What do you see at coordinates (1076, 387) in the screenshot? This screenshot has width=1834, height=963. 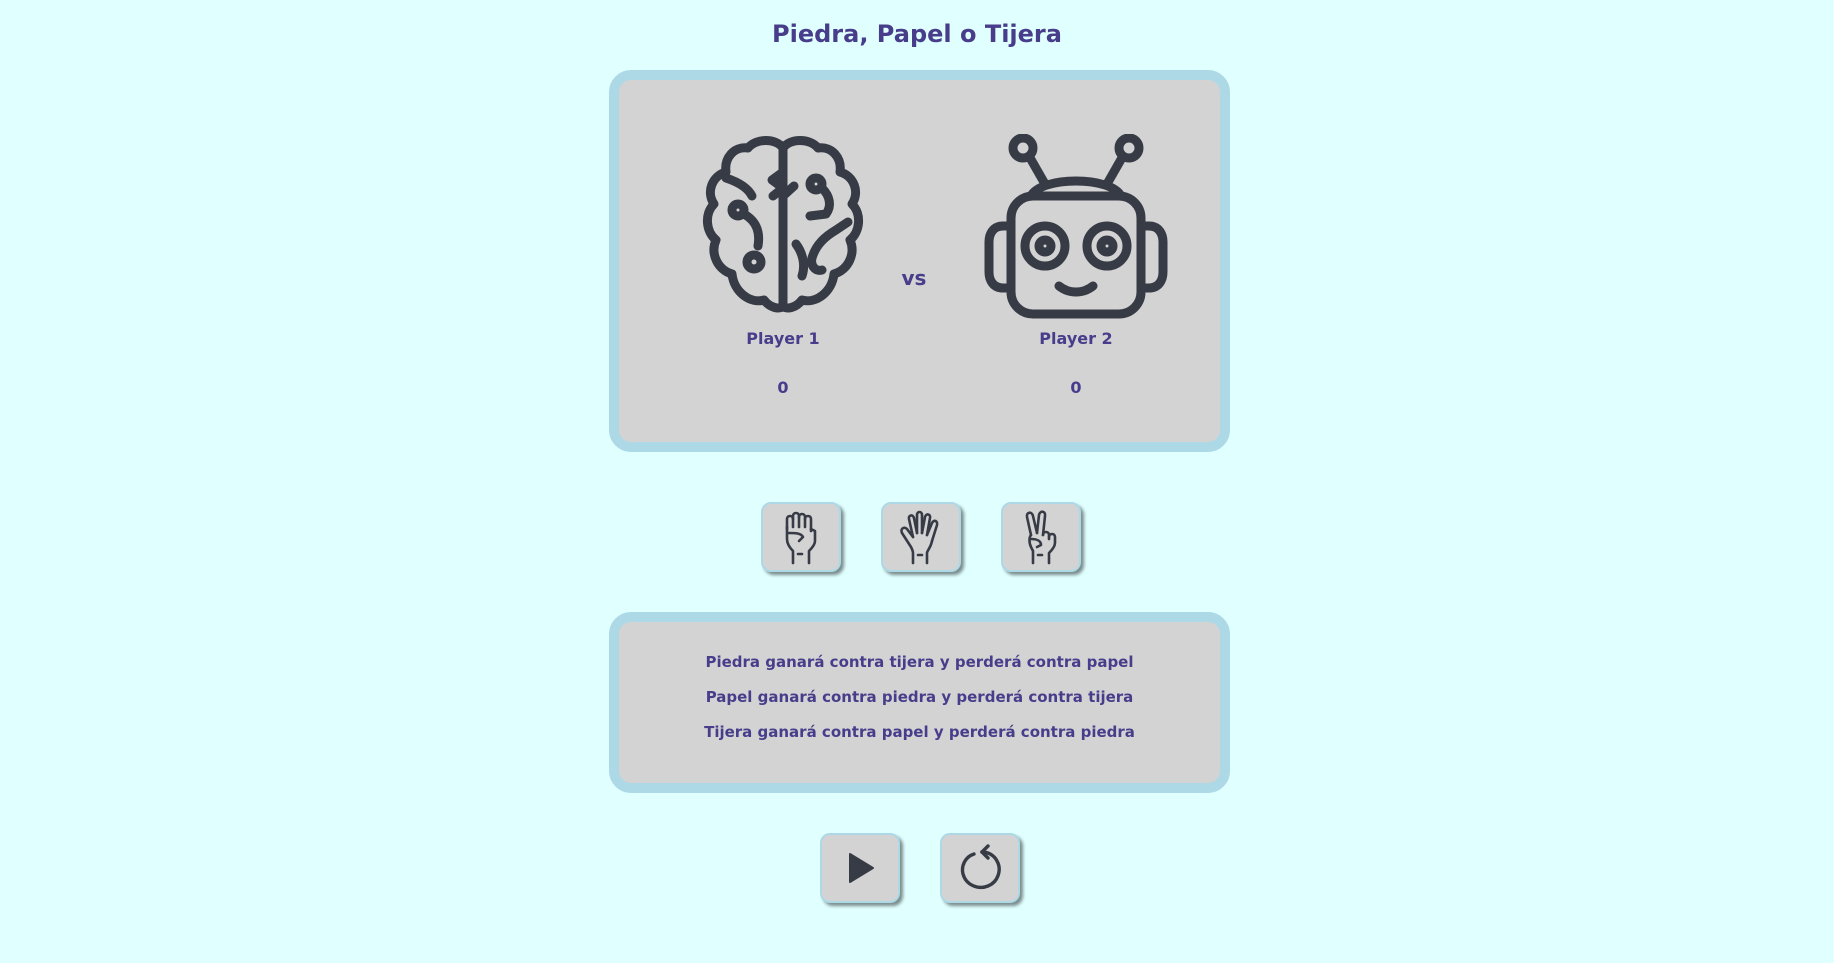 I see `player-2-score: 0` at bounding box center [1076, 387].